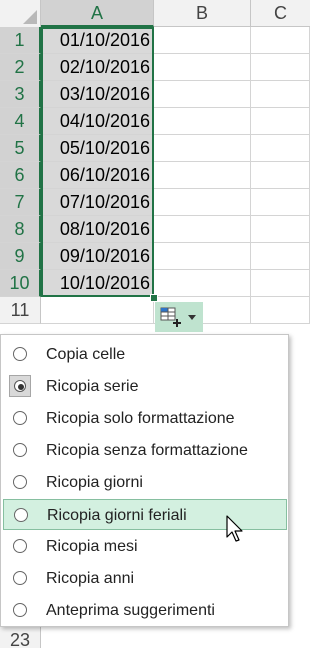 This screenshot has height=648, width=320. I want to click on cell-b10, so click(202, 283).